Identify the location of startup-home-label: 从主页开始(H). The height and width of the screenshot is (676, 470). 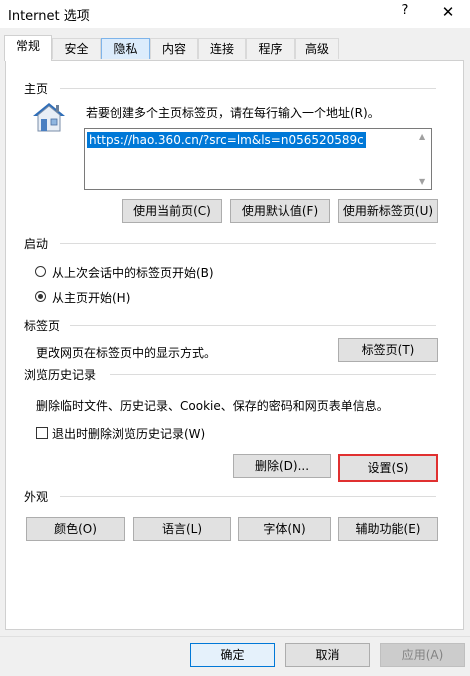
(91, 297).